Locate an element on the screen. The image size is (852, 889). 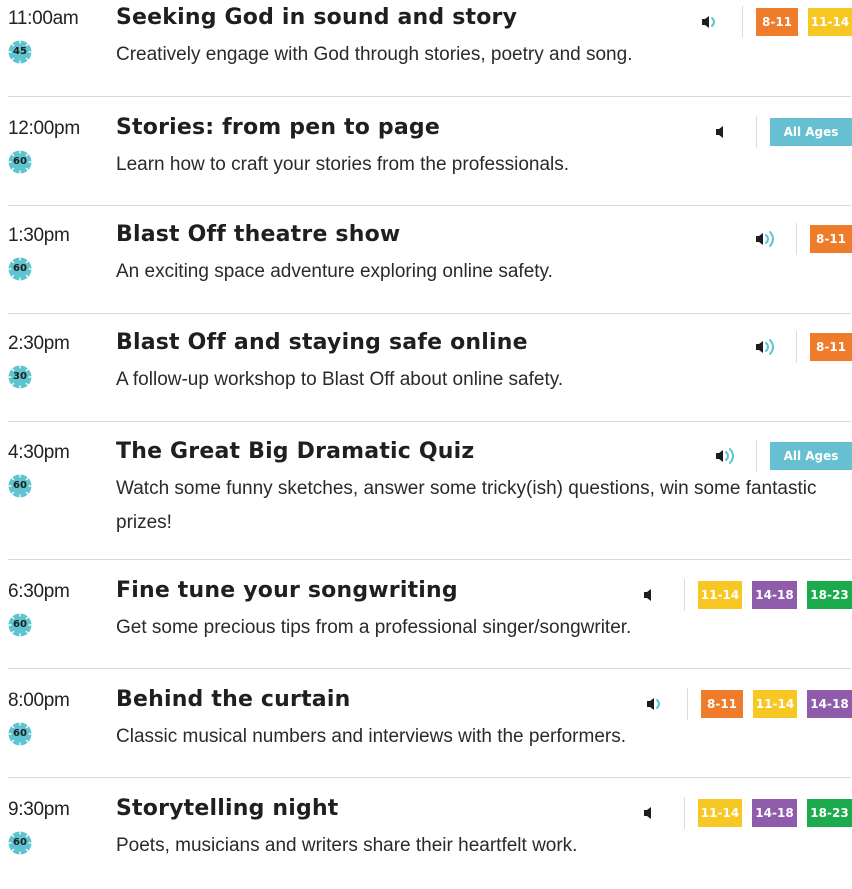
event-meta: 8-11 11-14 14-18 is located at coordinates (747, 704).